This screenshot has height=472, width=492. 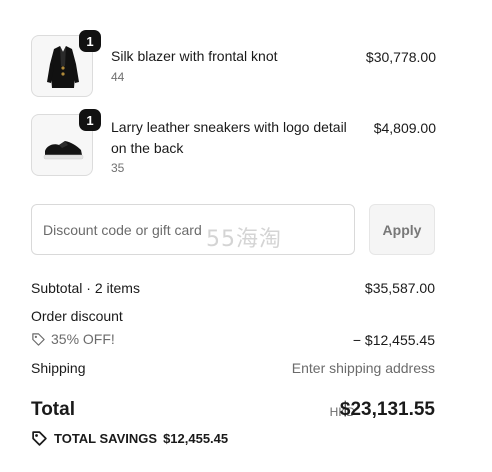 I want to click on promo-discount-value: − $12,455.45, so click(x=393, y=340).